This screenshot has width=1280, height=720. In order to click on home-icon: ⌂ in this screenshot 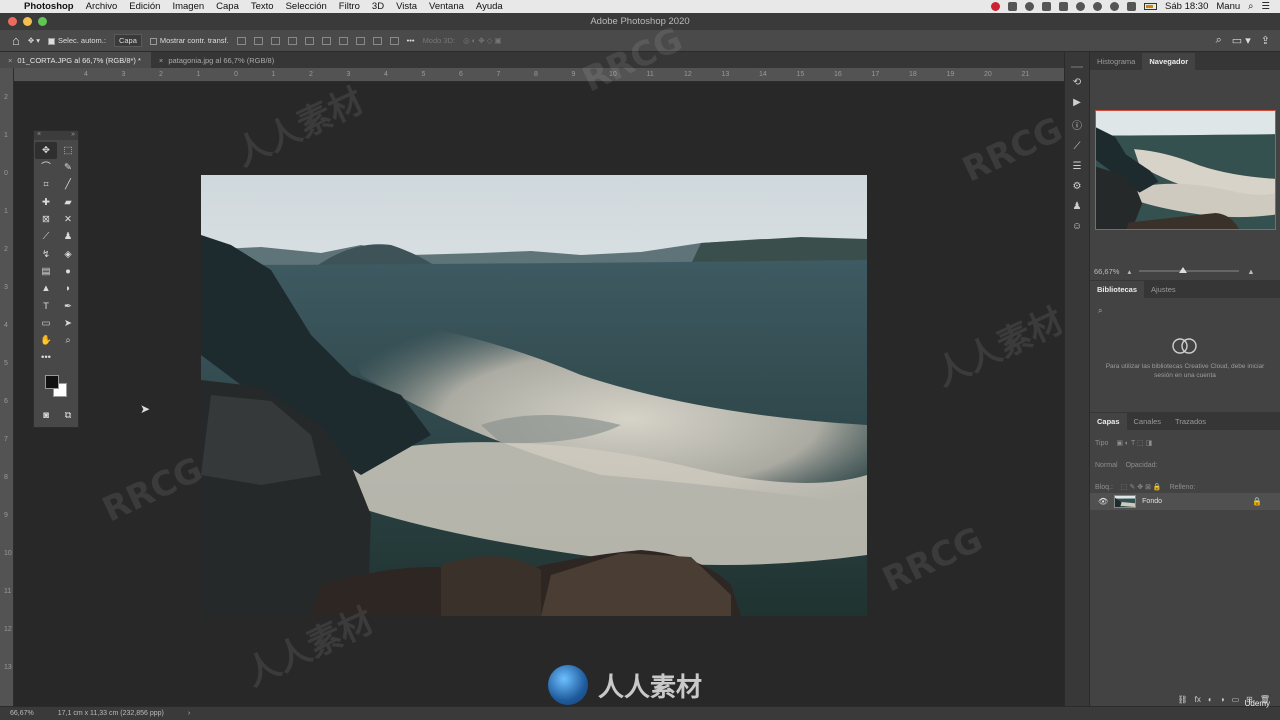, I will do `click(16, 40)`.